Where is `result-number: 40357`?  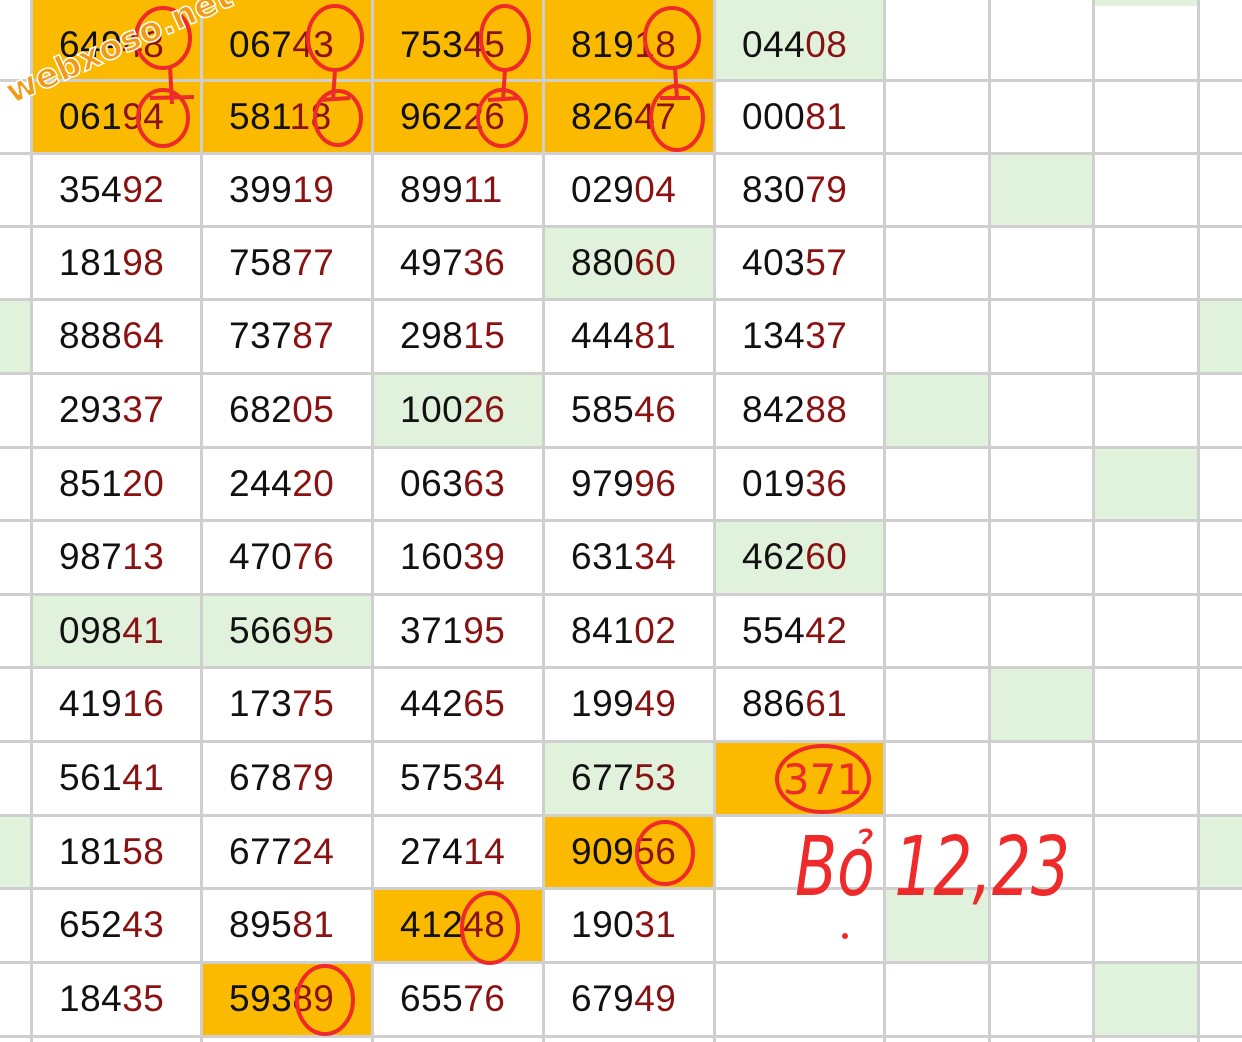
result-number: 40357 is located at coordinates (794, 262).